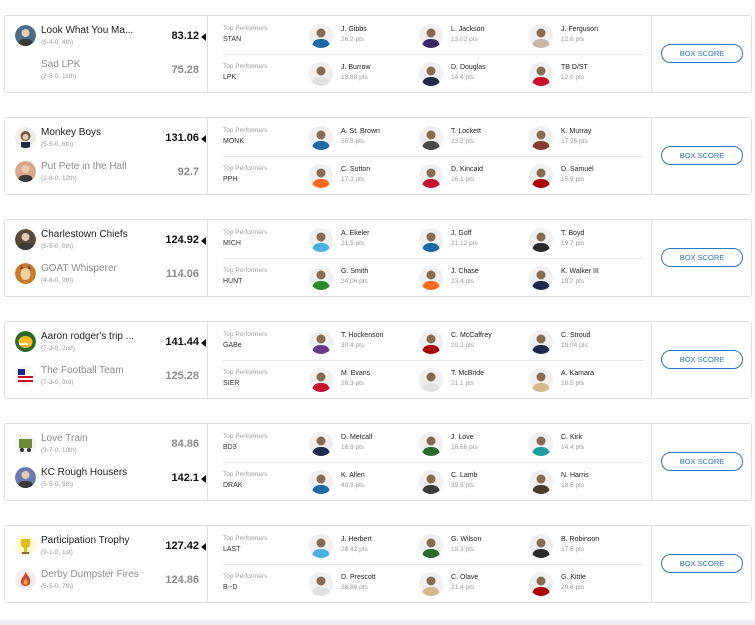 The height and width of the screenshot is (625, 755). I want to click on team-row: Derby Dumpster Fires (5-5-0, 7th) 124.86, so click(110, 582).